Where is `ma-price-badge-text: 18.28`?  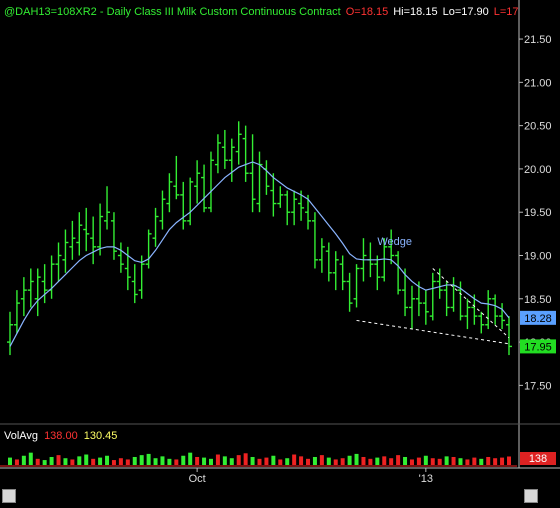
ma-price-badge-text: 18.28 is located at coordinates (538, 319).